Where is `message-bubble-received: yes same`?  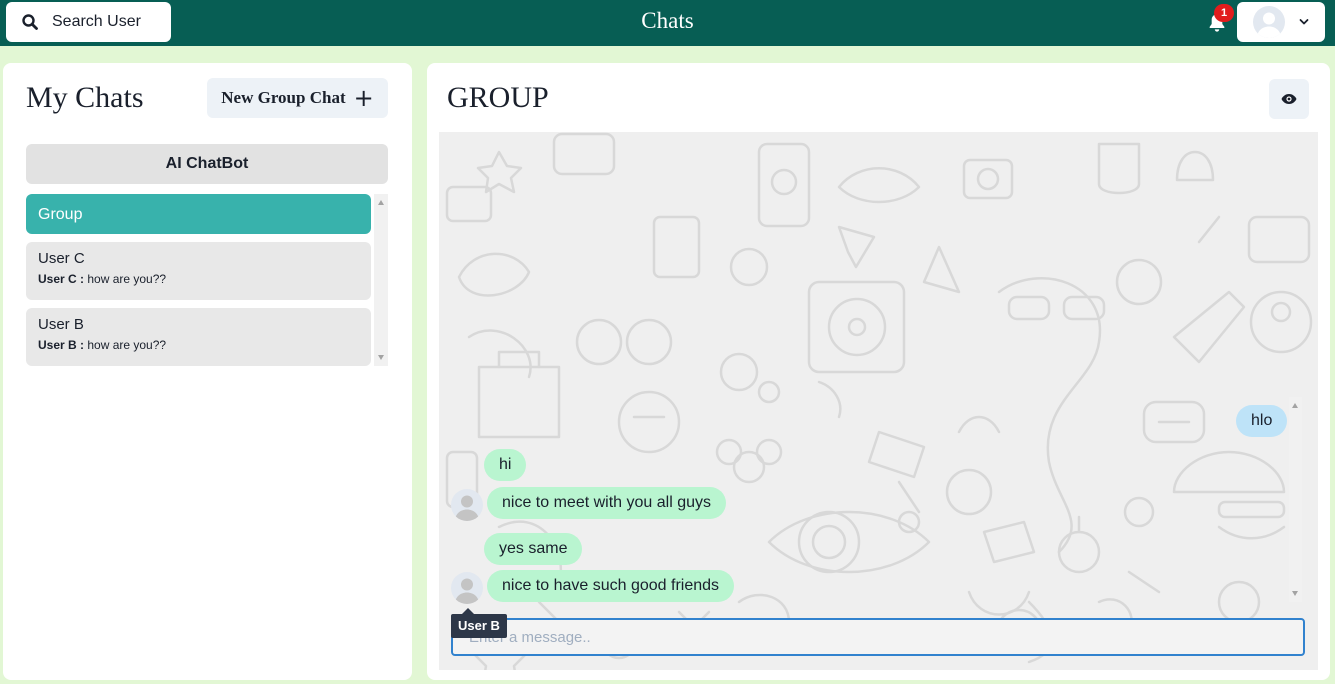 message-bubble-received: yes same is located at coordinates (533, 549).